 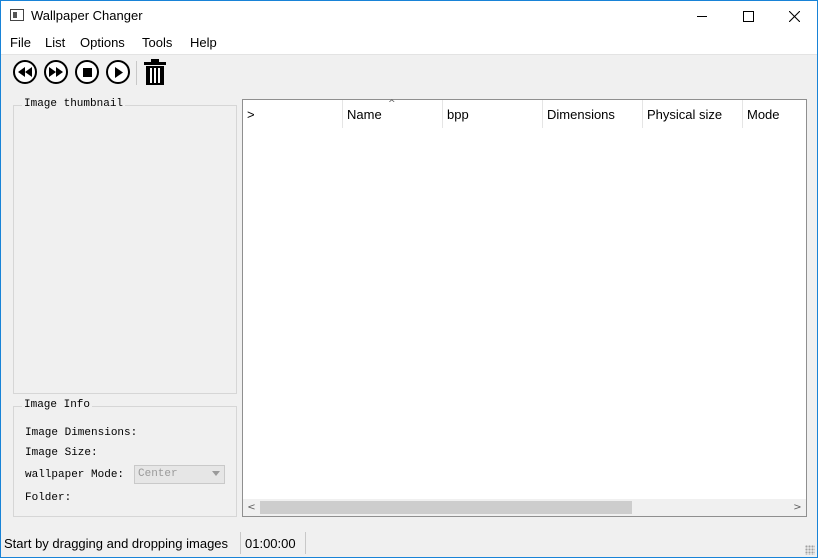 I want to click on column-header-name: ^ Name, so click(x=393, y=113).